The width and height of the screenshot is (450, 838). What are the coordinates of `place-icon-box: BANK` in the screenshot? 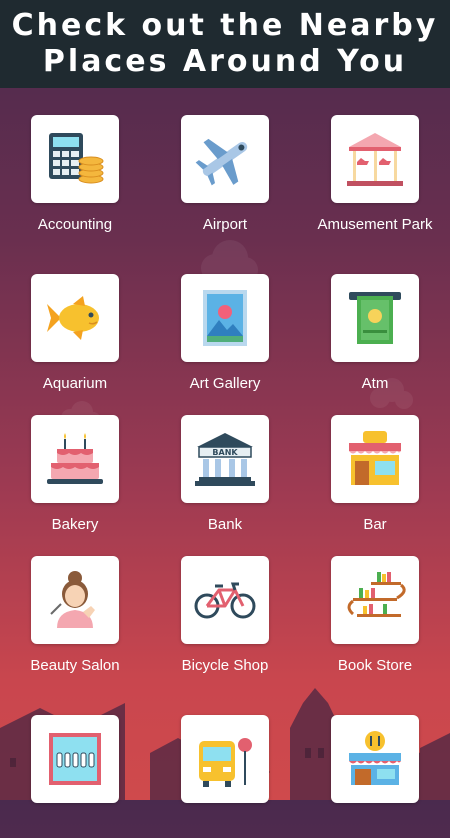 It's located at (225, 459).